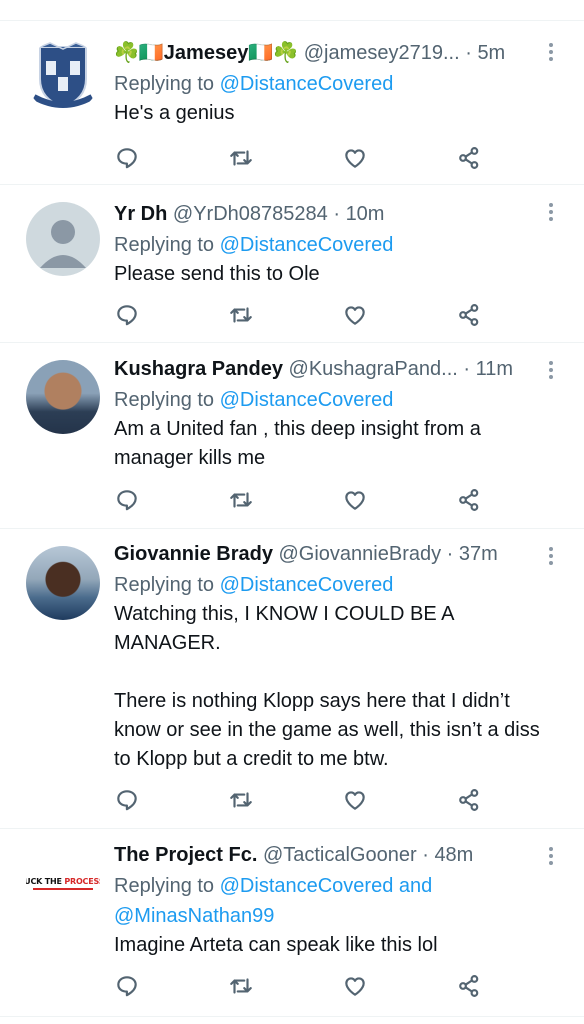 The image size is (584, 1024). What do you see at coordinates (478, 554) in the screenshot?
I see `timestamp: 37m` at bounding box center [478, 554].